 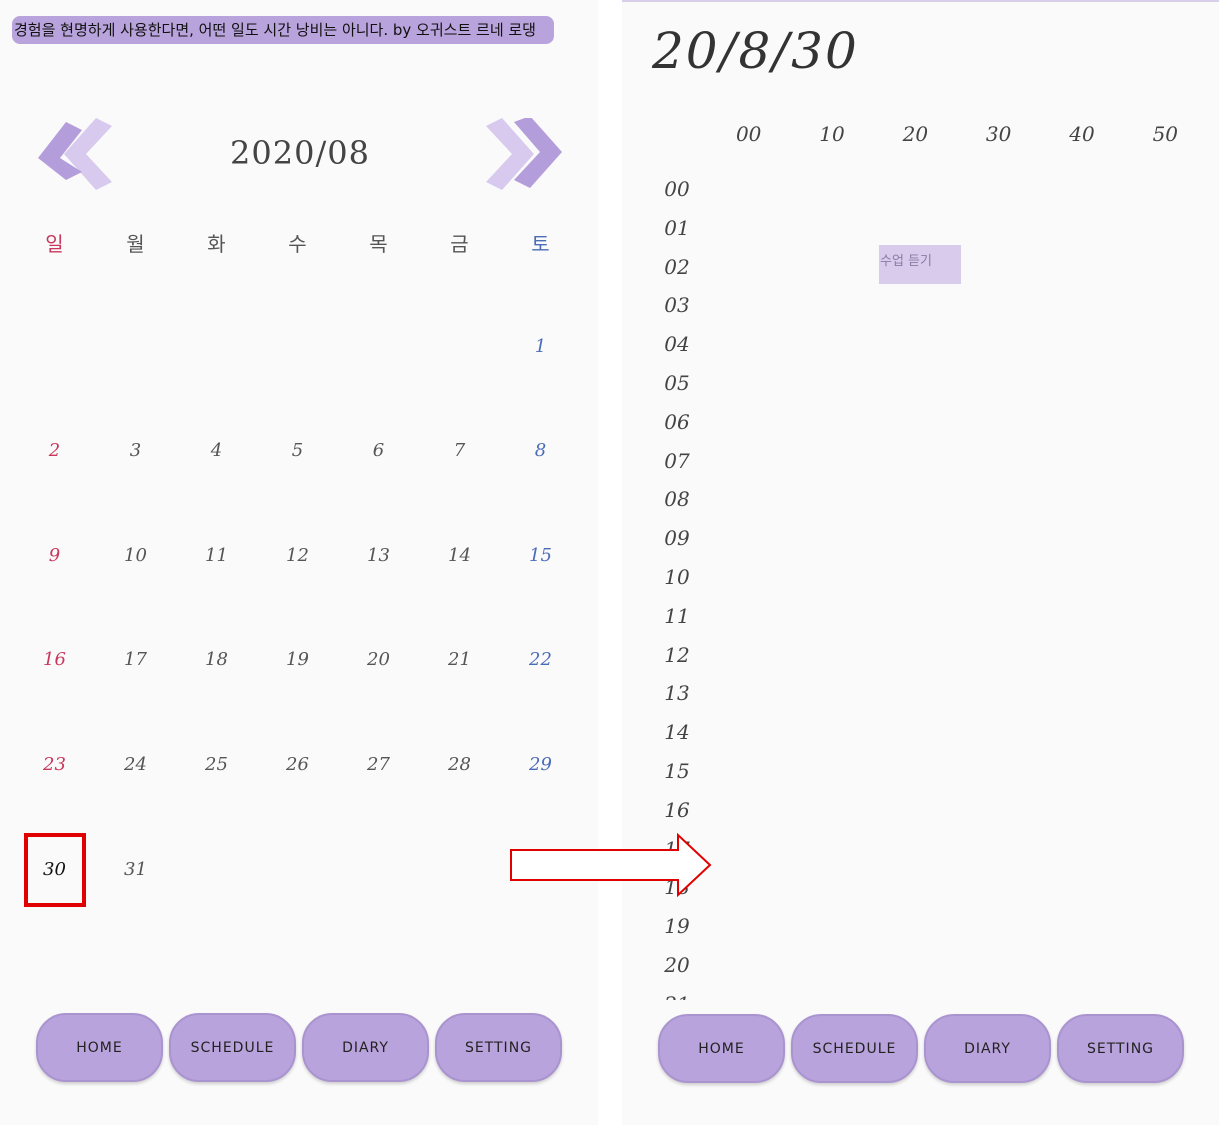 I want to click on hour-label: 19, so click(x=677, y=926).